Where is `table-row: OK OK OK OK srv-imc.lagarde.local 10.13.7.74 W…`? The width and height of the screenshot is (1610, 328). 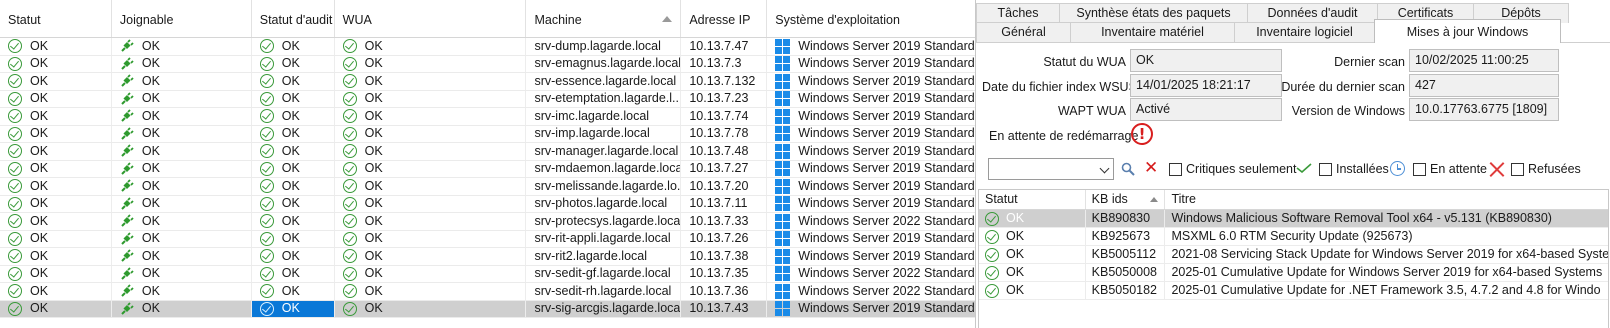
table-row: OK OK OK OK srv-imc.lagarde.local 10.13.7.74 W… is located at coordinates (489, 117).